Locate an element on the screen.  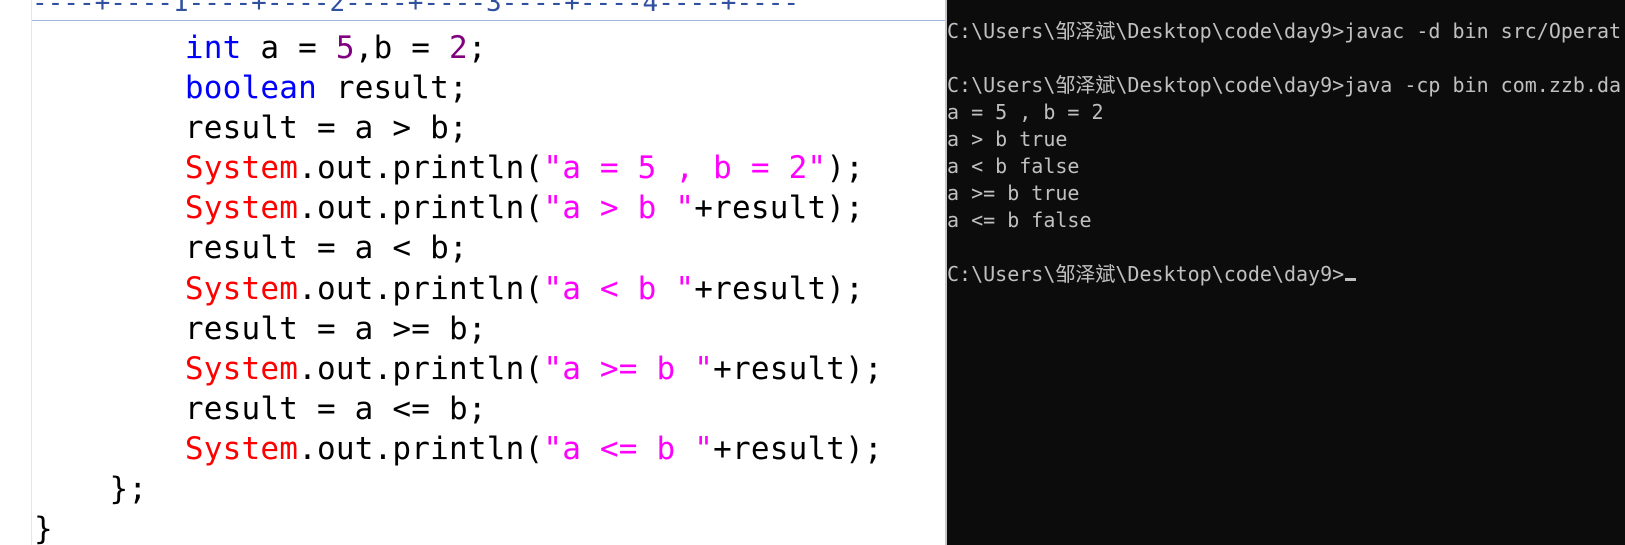
code-line: result = a <= b; is located at coordinates (458, 409).